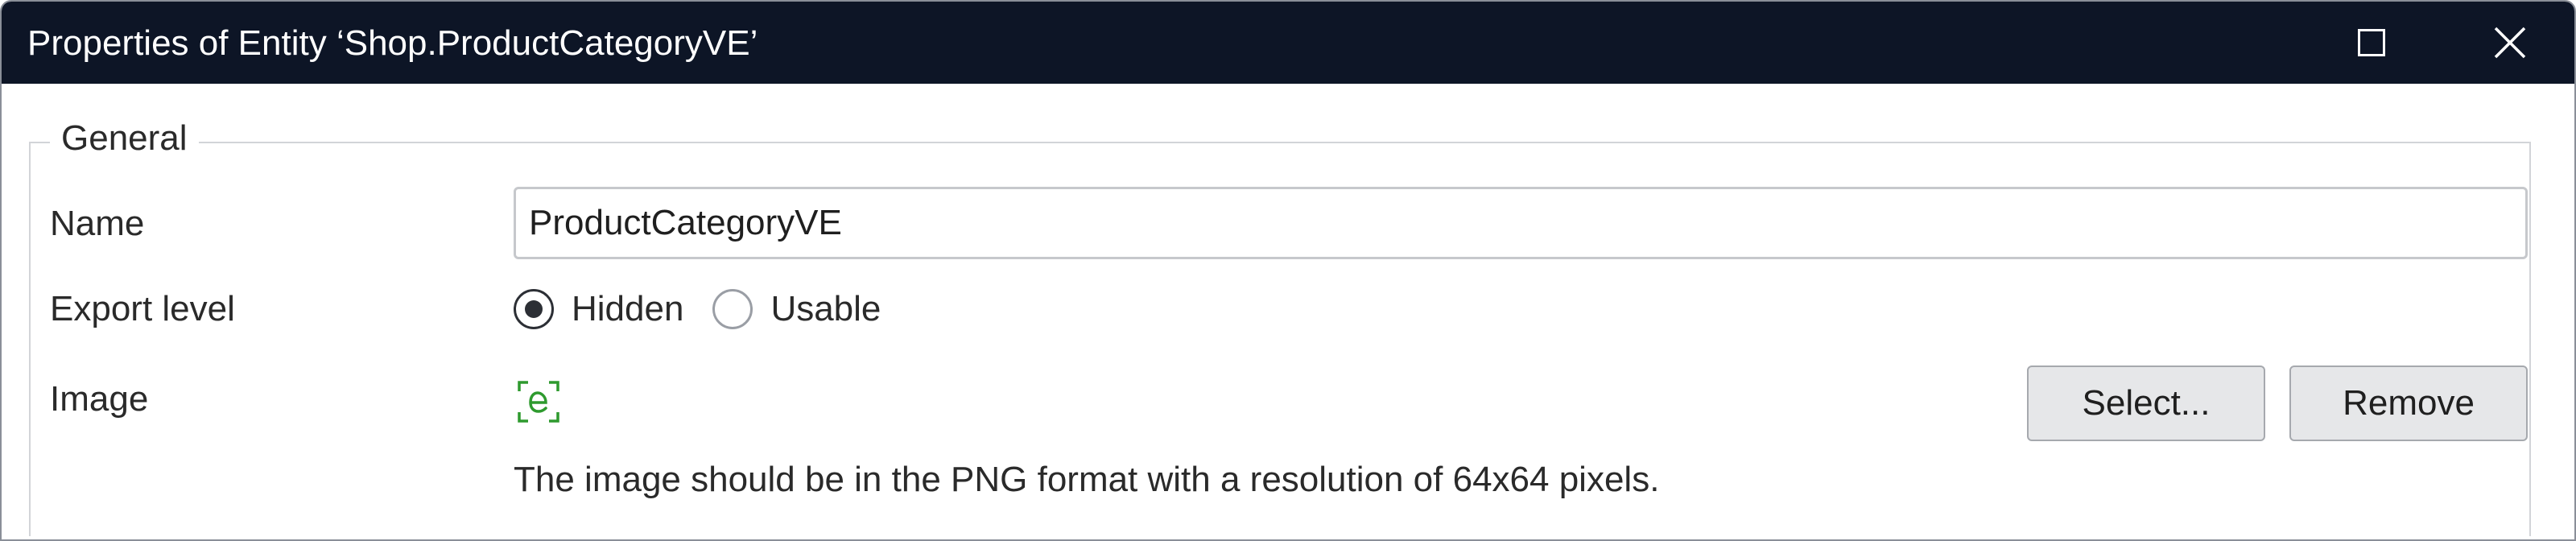 This screenshot has height=541, width=2576. What do you see at coordinates (1521, 223) in the screenshot?
I see `name-input` at bounding box center [1521, 223].